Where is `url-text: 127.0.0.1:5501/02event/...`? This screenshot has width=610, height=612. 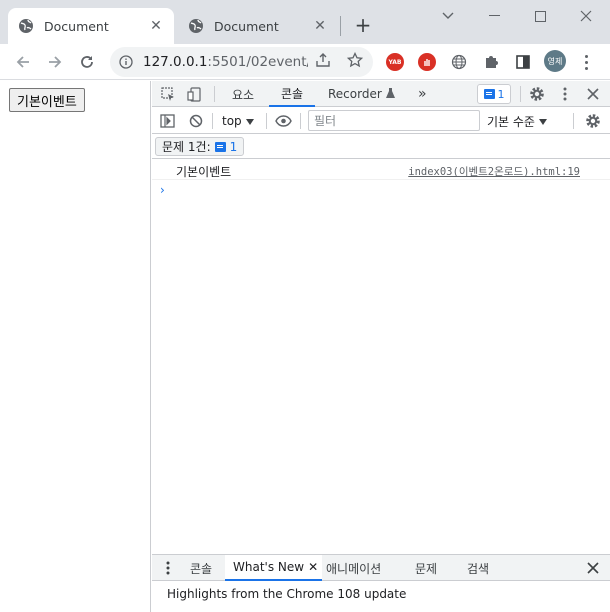 url-text: 127.0.0.1:5501/02event/... is located at coordinates (225, 62).